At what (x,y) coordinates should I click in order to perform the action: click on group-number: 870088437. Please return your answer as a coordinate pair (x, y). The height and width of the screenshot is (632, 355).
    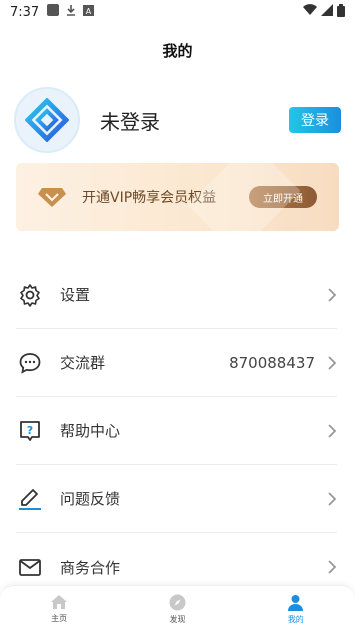
    Looking at the image, I should click on (272, 362).